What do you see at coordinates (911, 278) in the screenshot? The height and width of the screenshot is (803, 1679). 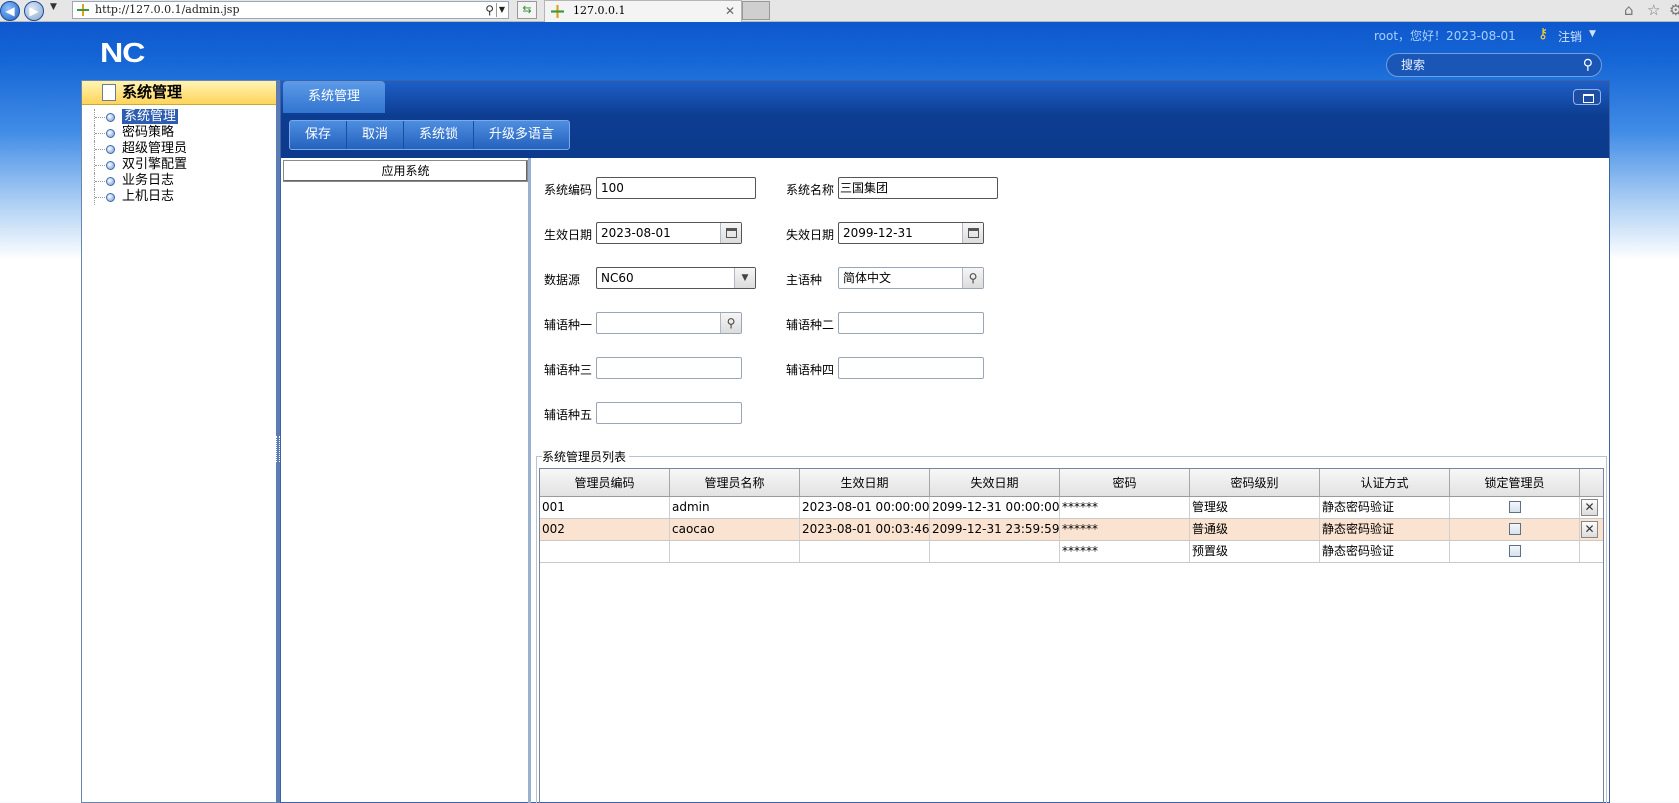 I see `main-lang-field: 简体中文 ⚲` at bounding box center [911, 278].